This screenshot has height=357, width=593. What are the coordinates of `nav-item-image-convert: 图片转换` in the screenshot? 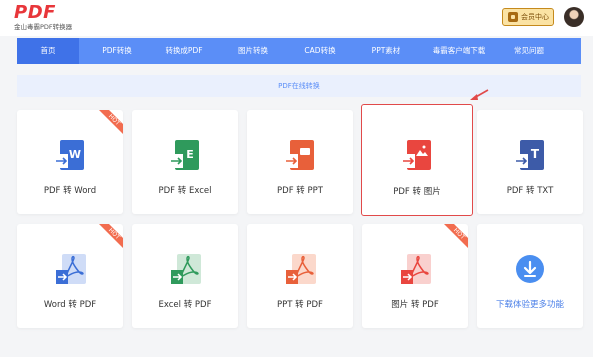 It's located at (253, 51).